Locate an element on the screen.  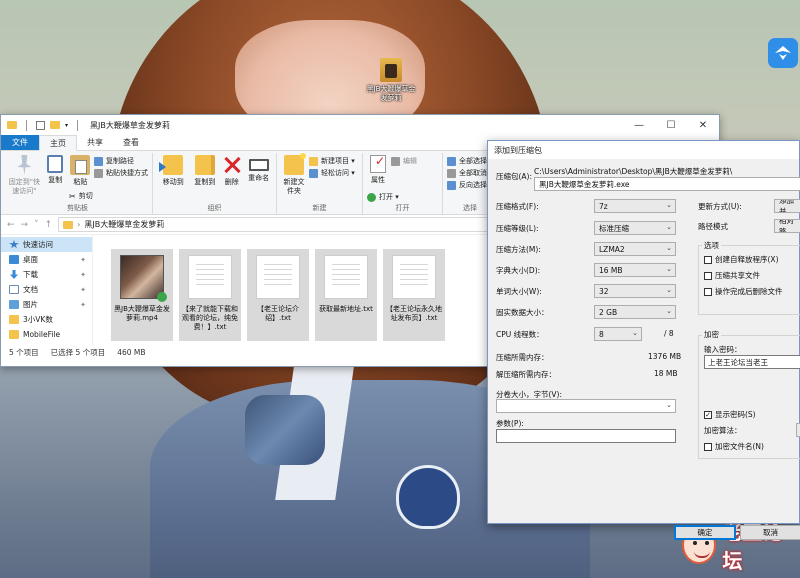
desktop-folder-icon: 黑JB大鞭爆草金发萝莉 is located at coordinates (391, 80).